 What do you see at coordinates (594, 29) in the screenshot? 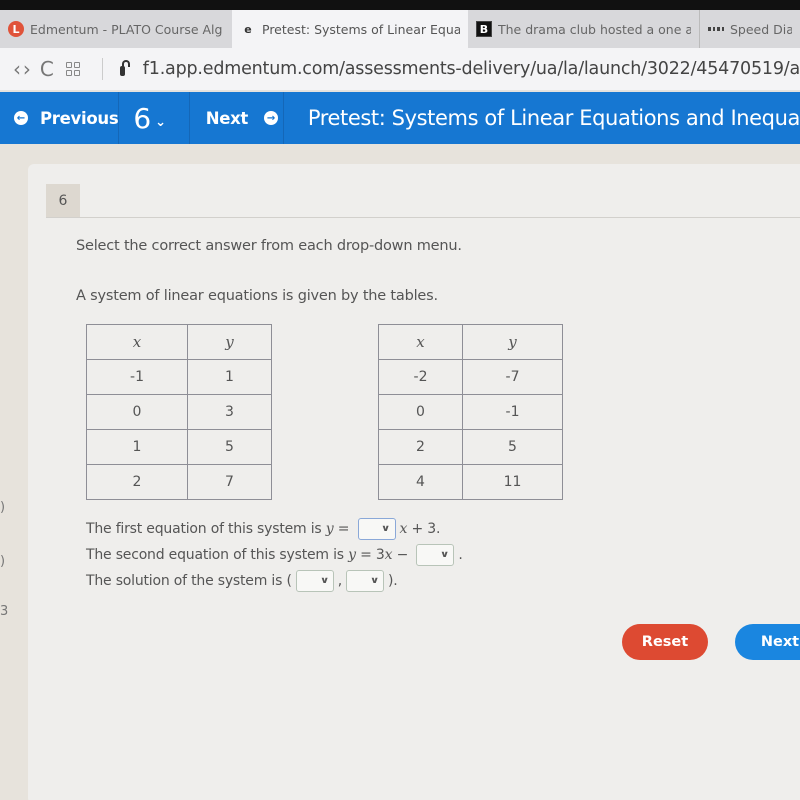
I see `tab-label: The drama club hosted a one a` at bounding box center [594, 29].